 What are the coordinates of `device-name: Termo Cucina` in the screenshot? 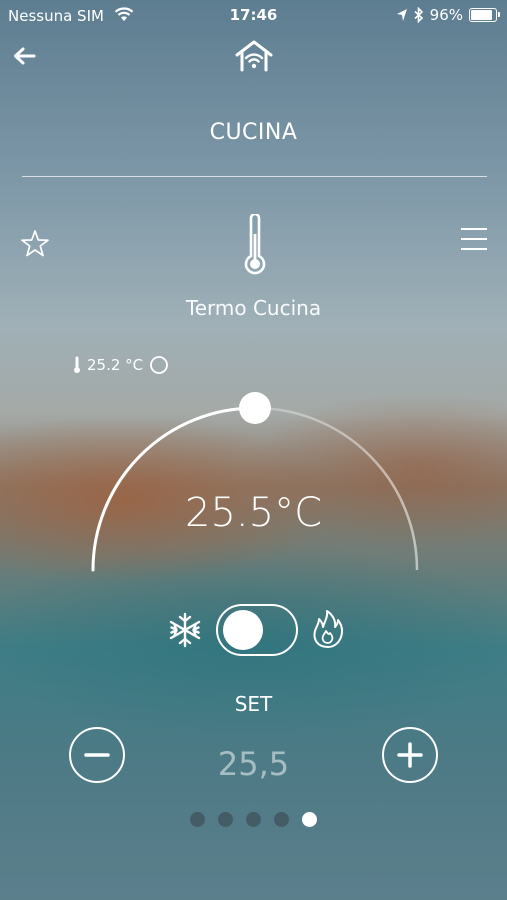 It's located at (253, 308).